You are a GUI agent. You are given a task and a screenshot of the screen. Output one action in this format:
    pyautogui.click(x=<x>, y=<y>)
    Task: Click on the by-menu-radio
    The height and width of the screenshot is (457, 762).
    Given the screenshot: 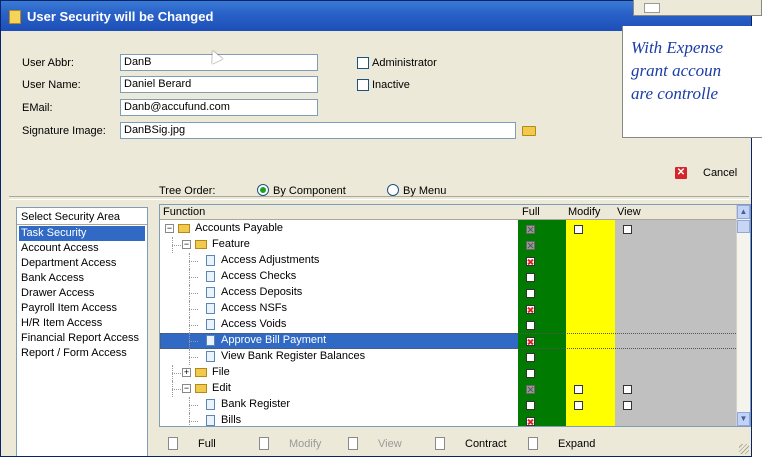 What is the action you would take?
    pyautogui.click(x=393, y=190)
    